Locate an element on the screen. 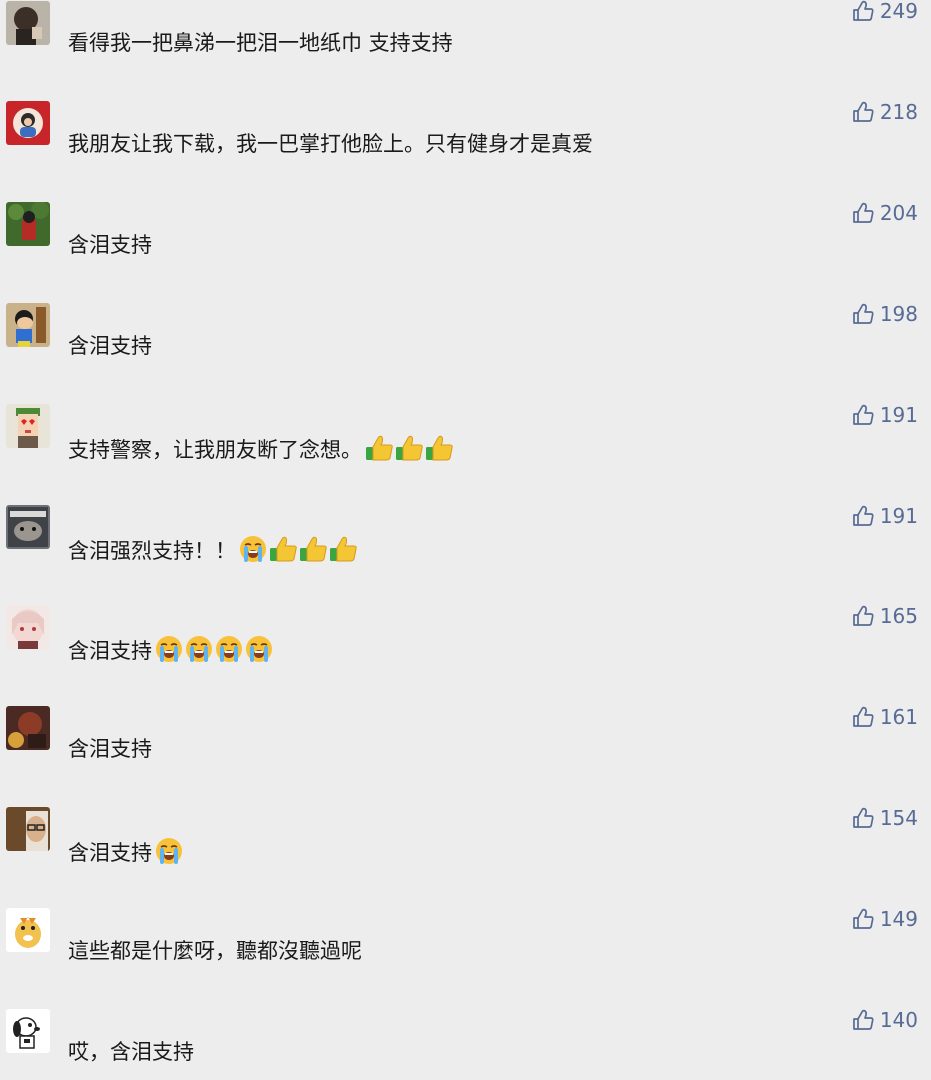 This screenshot has height=1080, width=931. like-count: 165 is located at coordinates (898, 616).